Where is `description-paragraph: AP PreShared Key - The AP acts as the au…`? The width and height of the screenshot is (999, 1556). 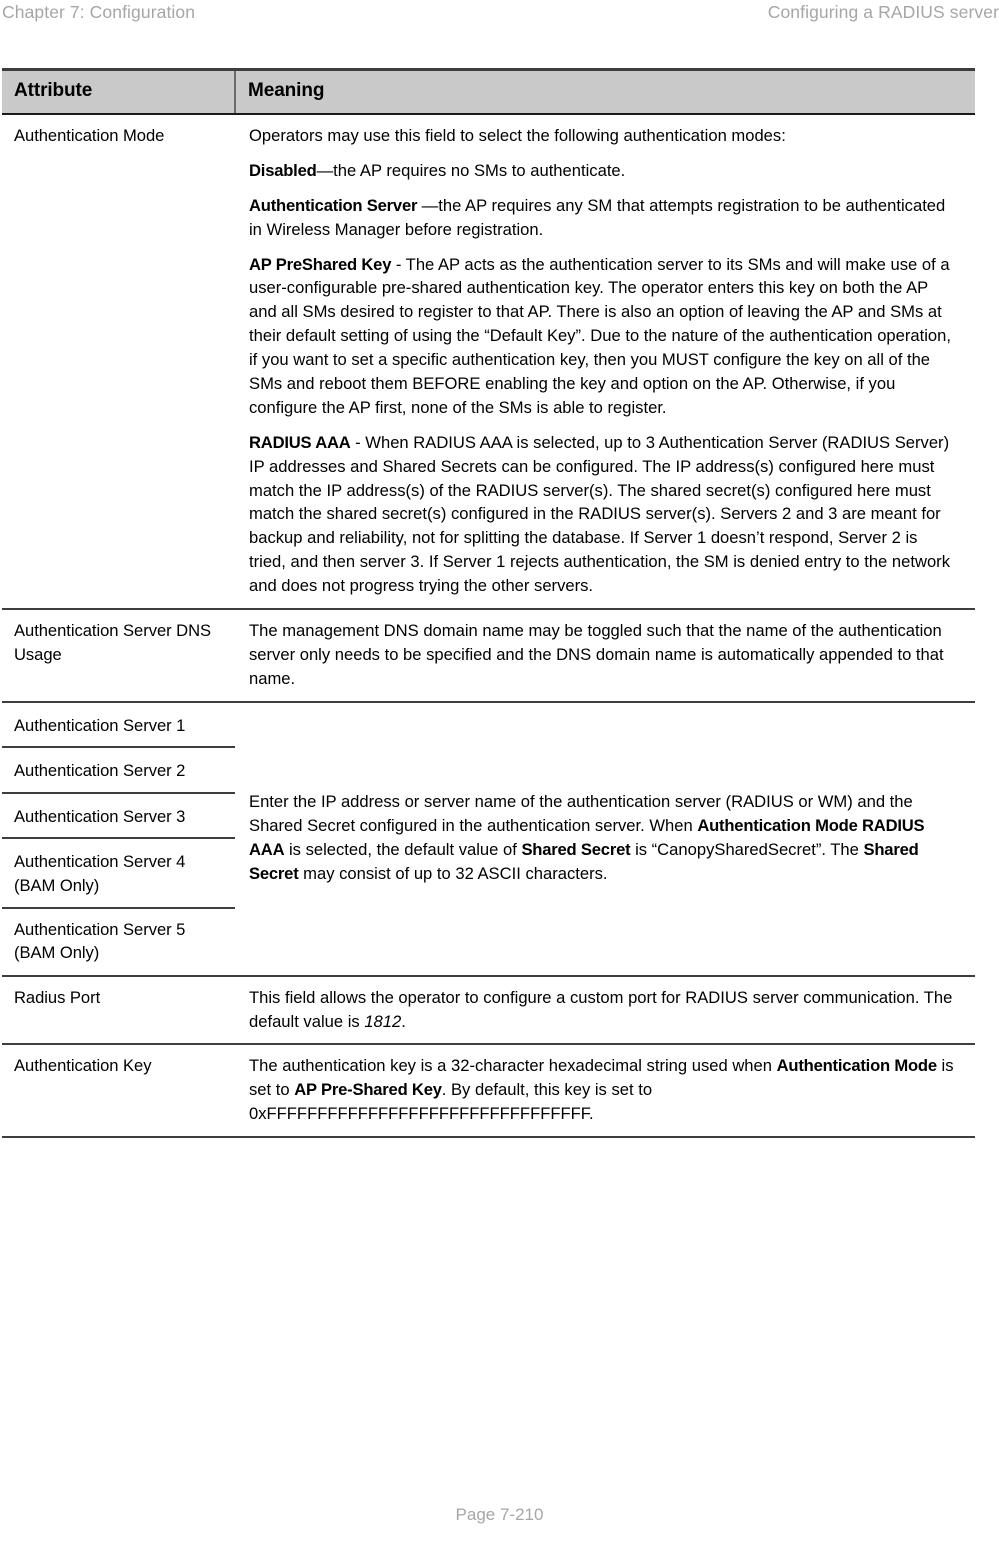
description-paragraph: AP PreShared Key - The AP acts as the au… is located at coordinates (602, 336).